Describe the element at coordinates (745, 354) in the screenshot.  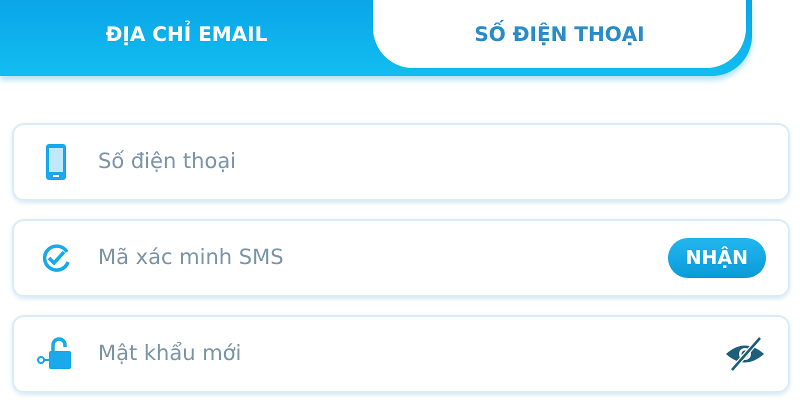
I see `hidden-eye-icon` at that location.